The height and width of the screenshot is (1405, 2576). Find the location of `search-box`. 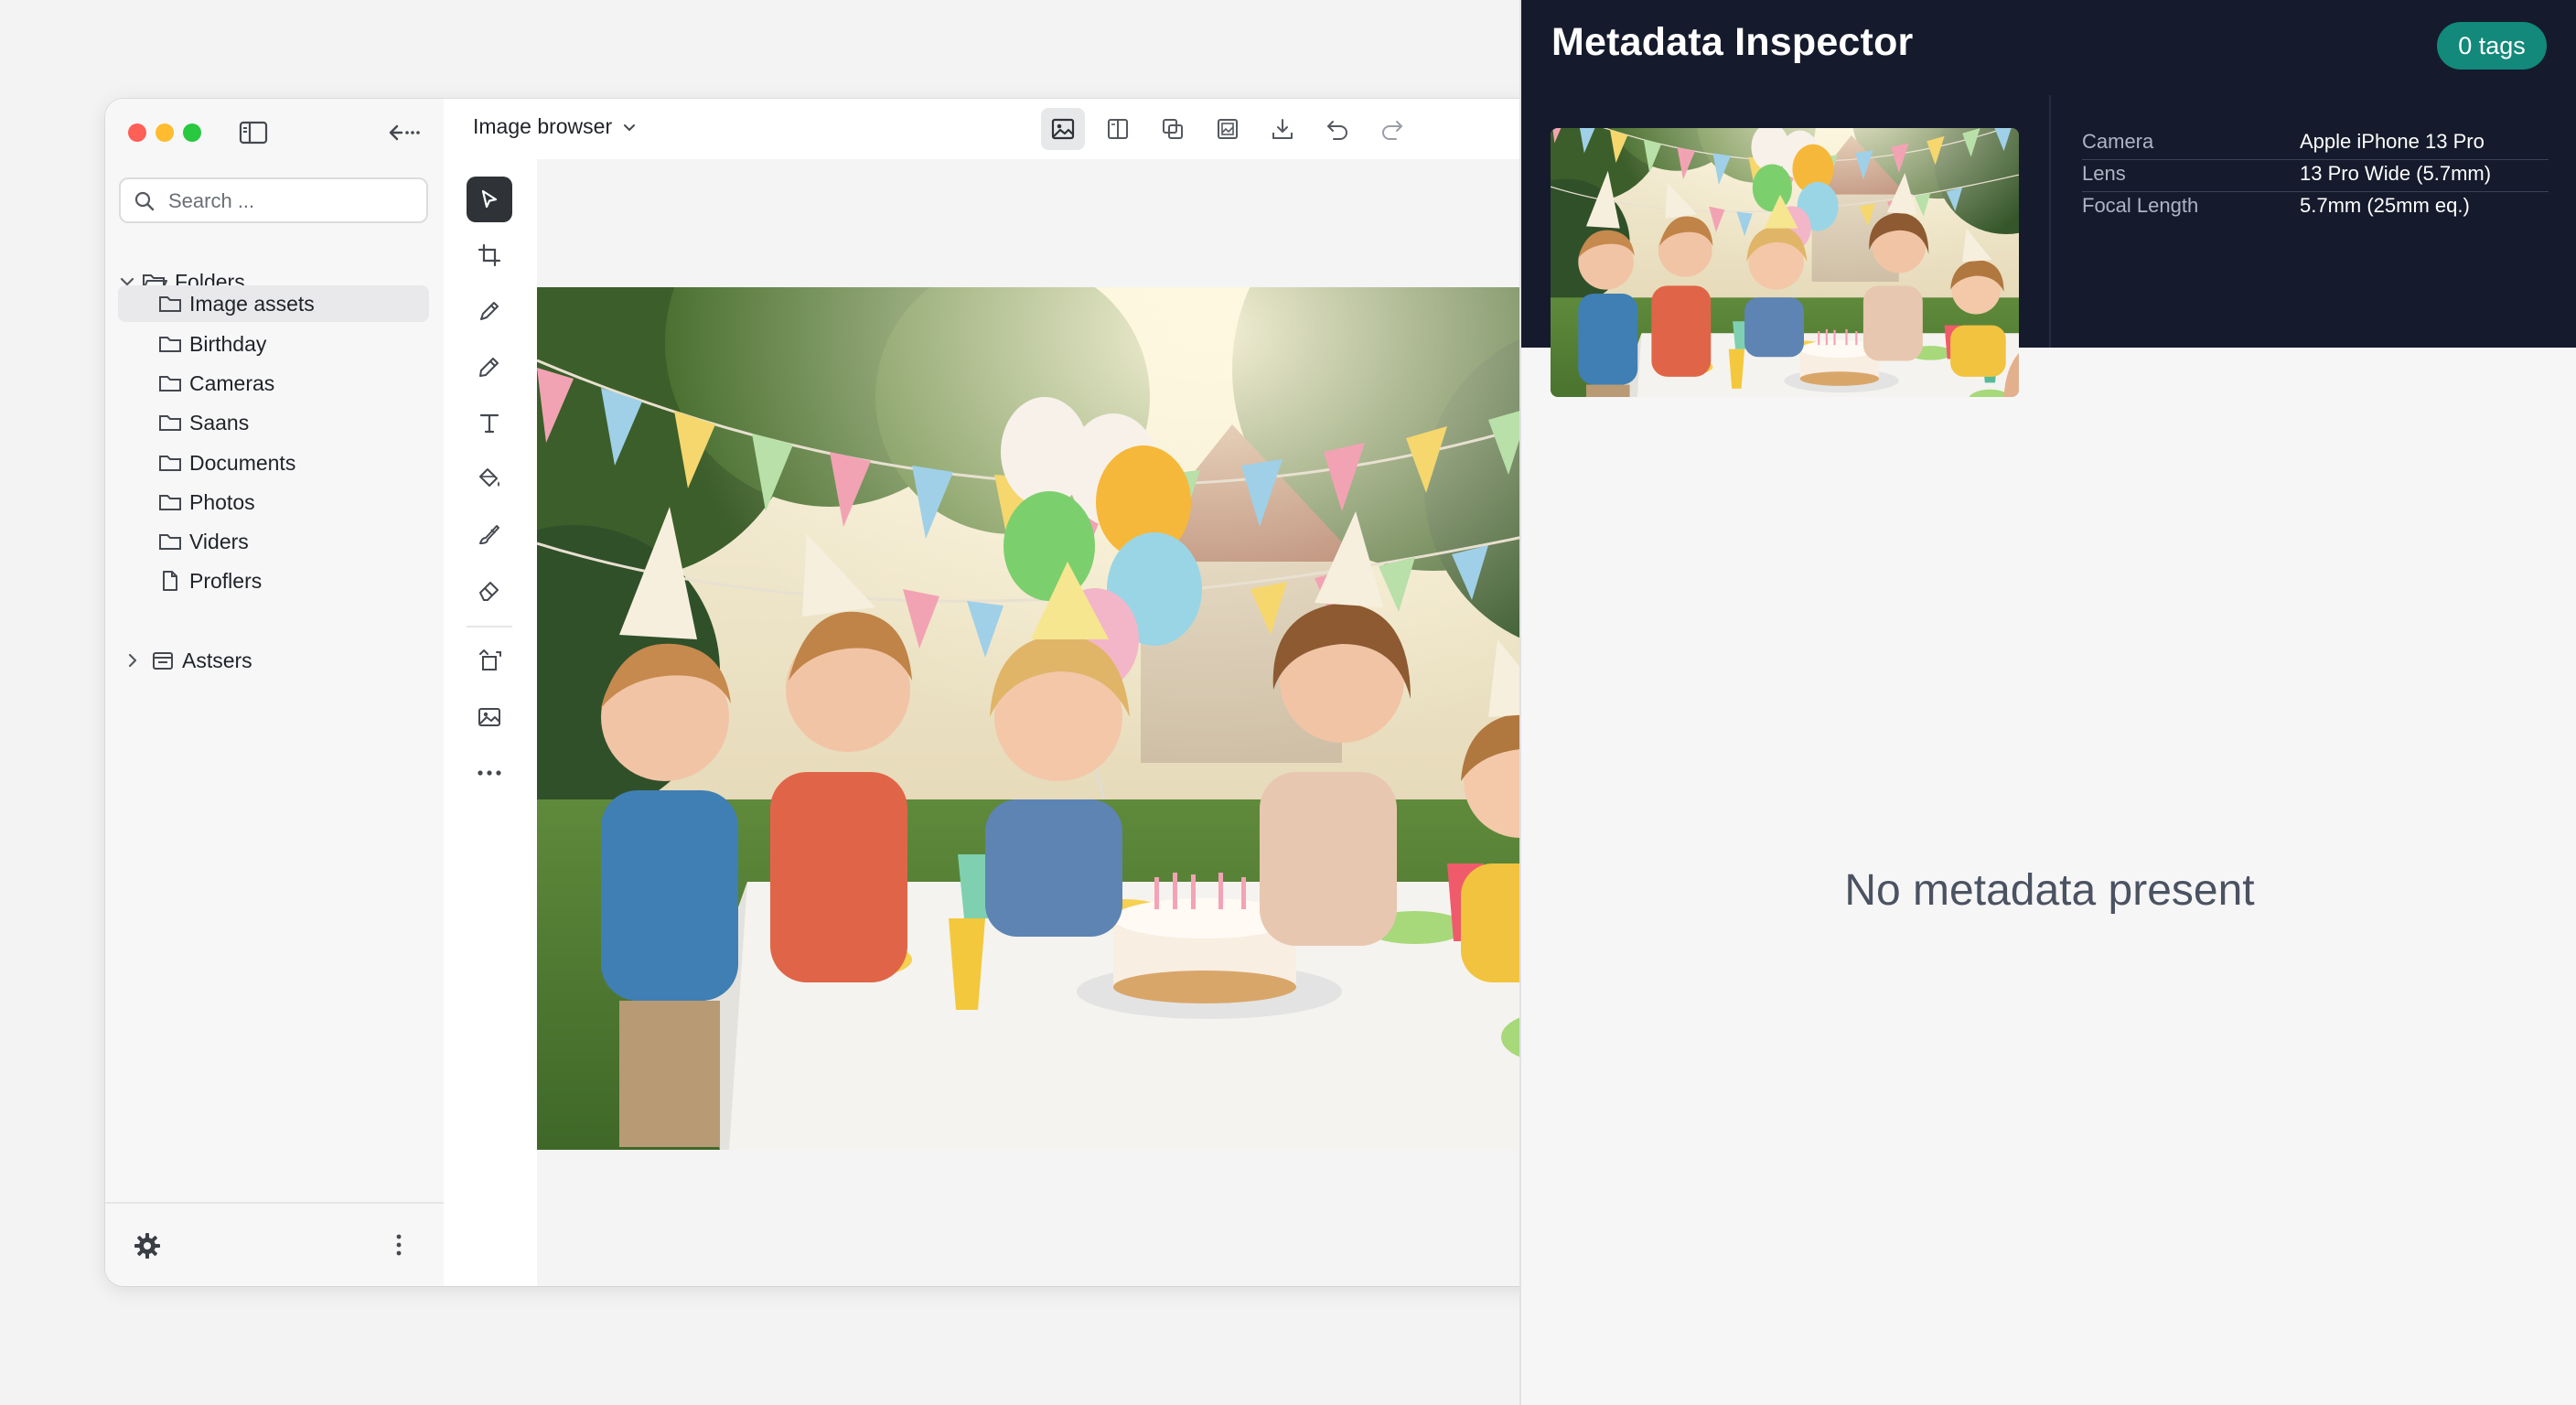

search-box is located at coordinates (273, 200).